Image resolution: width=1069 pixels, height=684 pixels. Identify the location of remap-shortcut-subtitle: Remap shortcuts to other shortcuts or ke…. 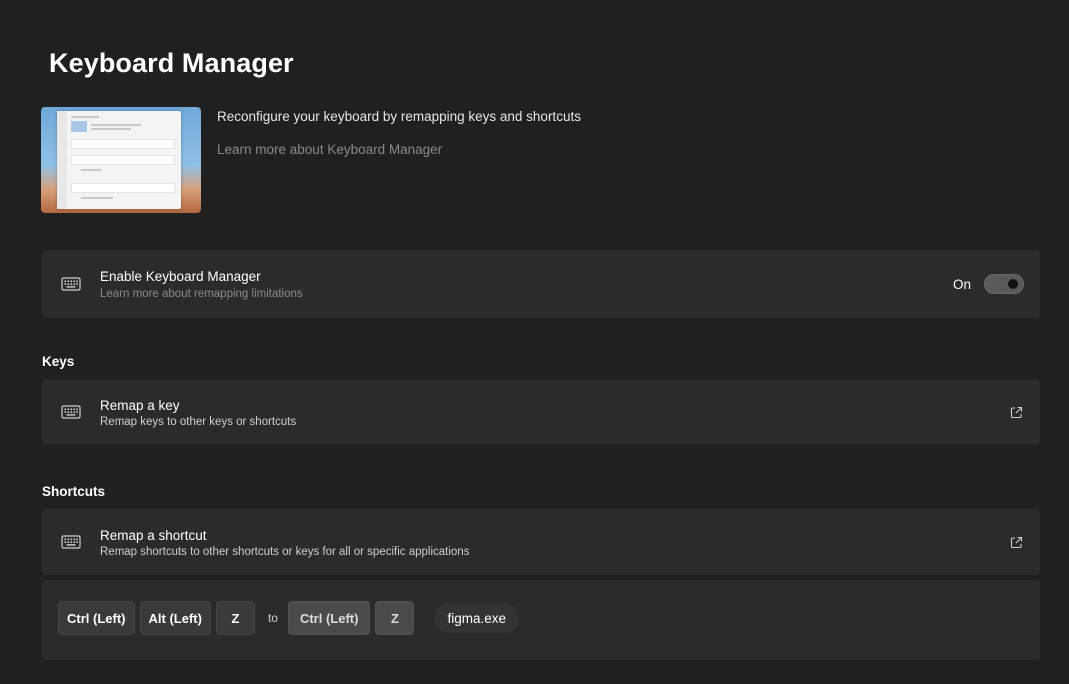
(285, 552).